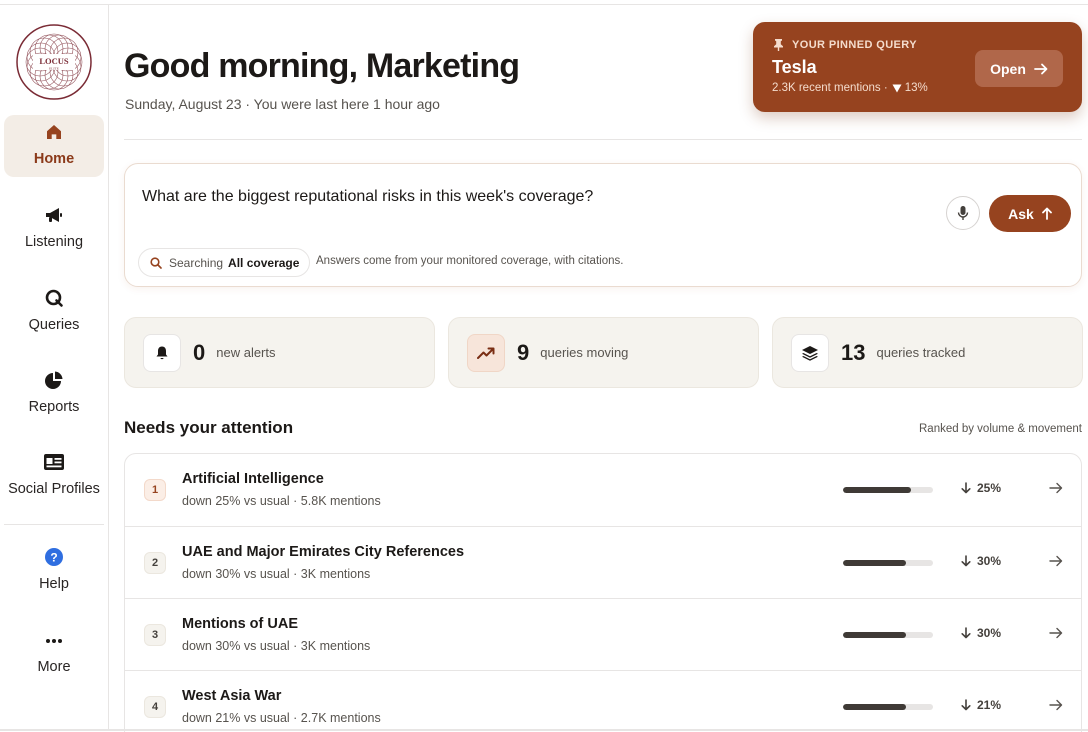 This screenshot has width=1088, height=732. I want to click on help-icon: ?, so click(54, 557).